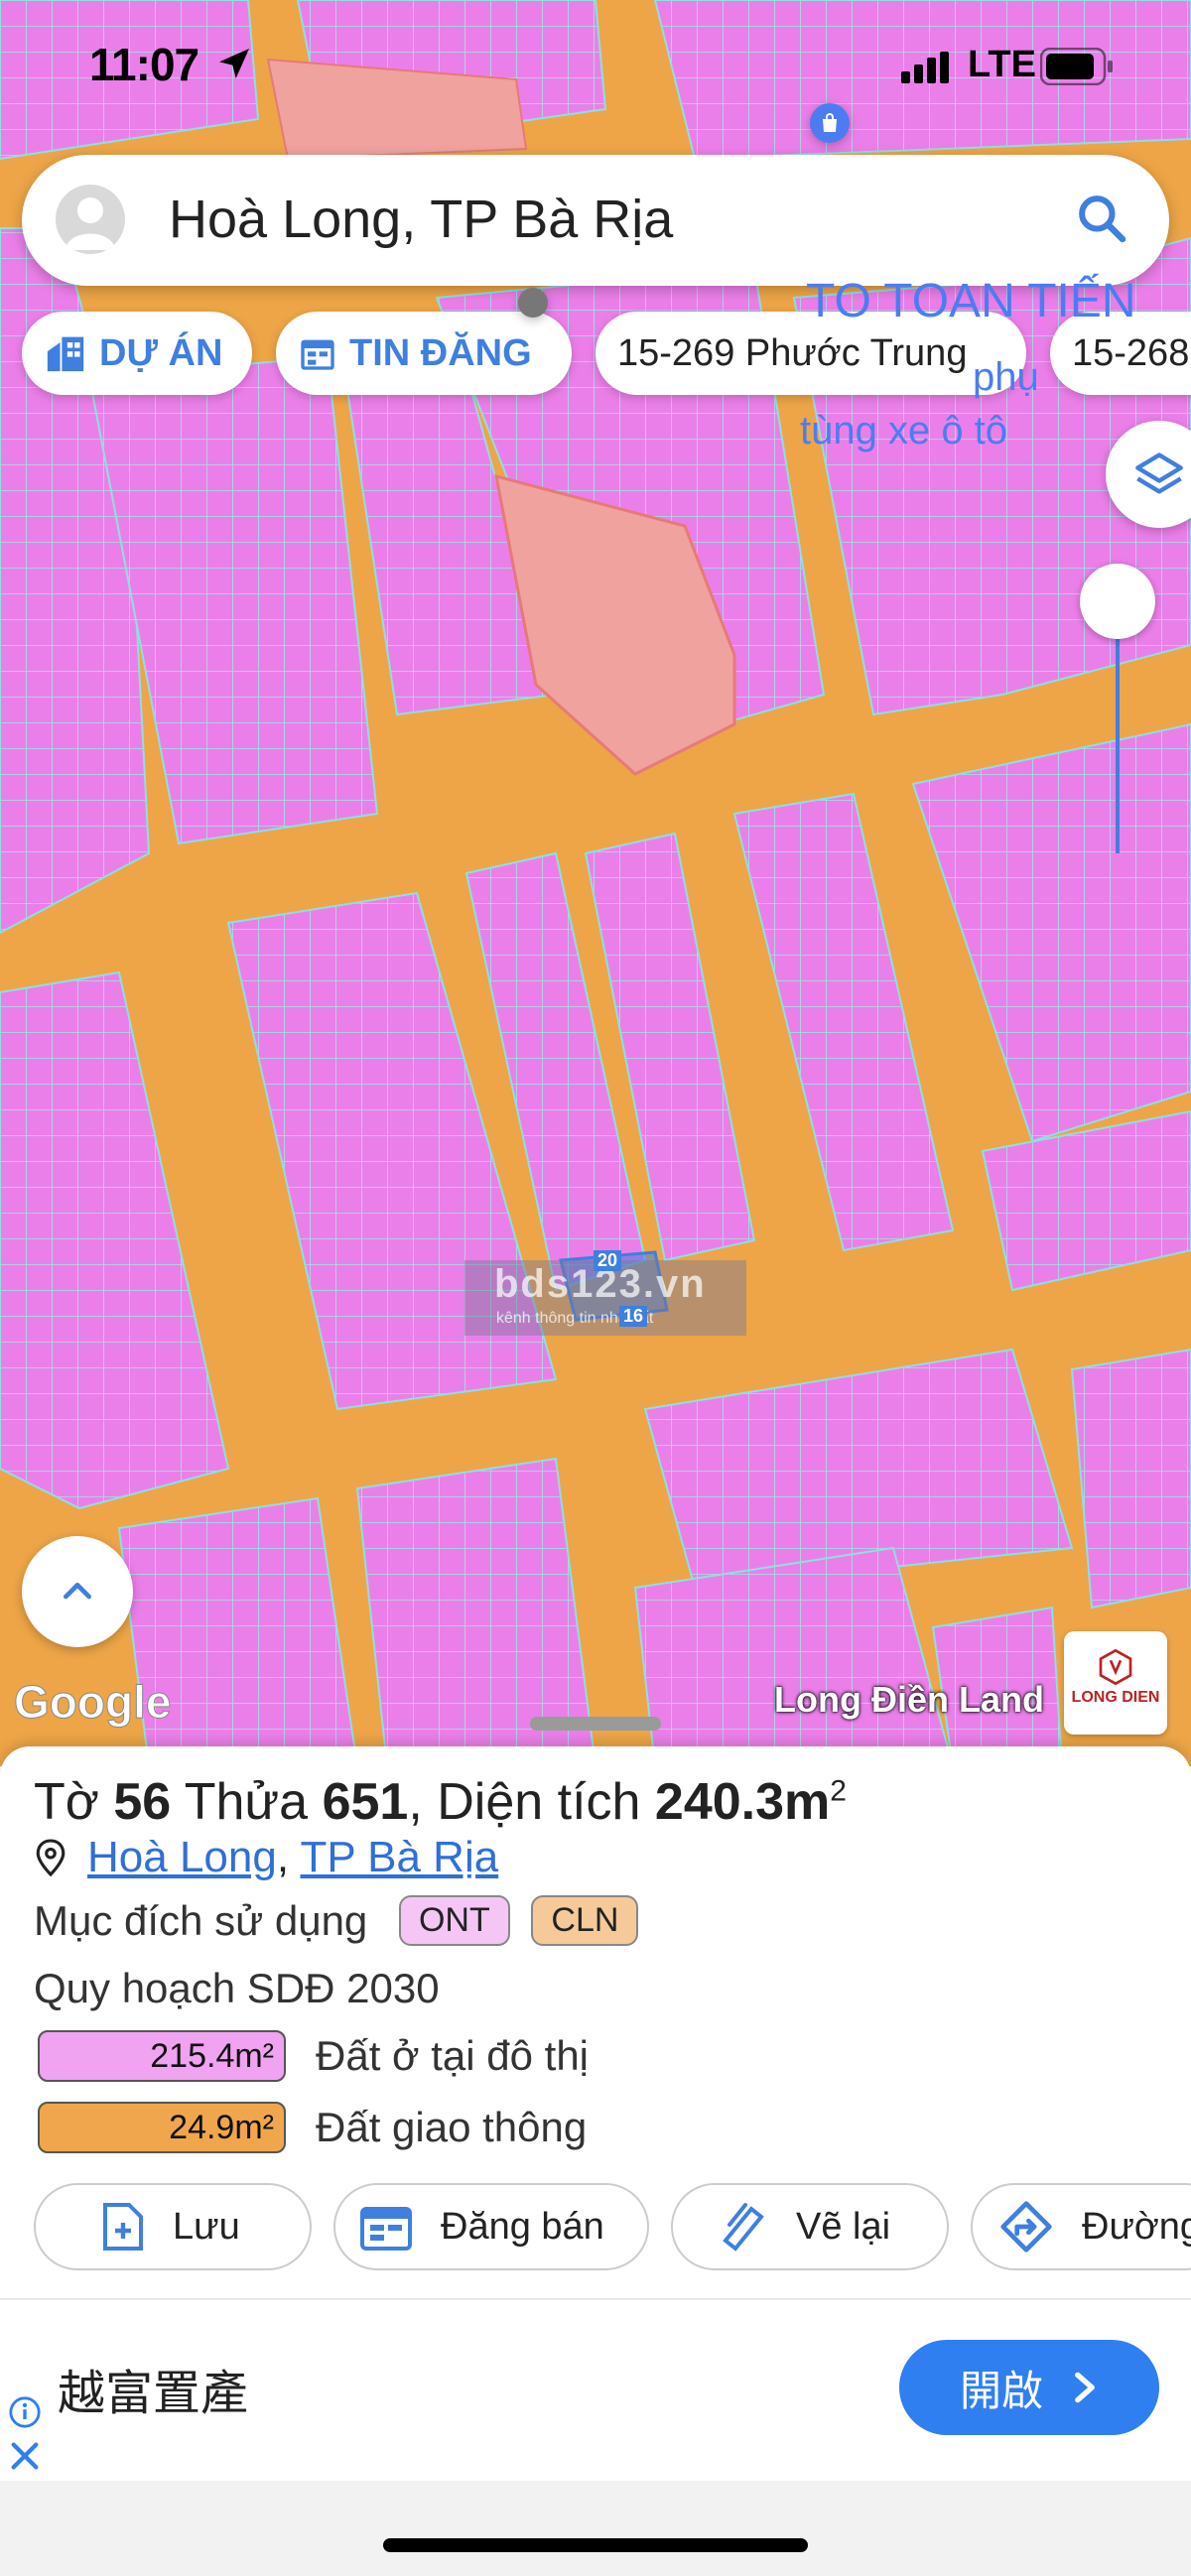 Image resolution: width=1191 pixels, height=2576 pixels. What do you see at coordinates (153, 2394) in the screenshot?
I see `ad-text: 越富置產` at bounding box center [153, 2394].